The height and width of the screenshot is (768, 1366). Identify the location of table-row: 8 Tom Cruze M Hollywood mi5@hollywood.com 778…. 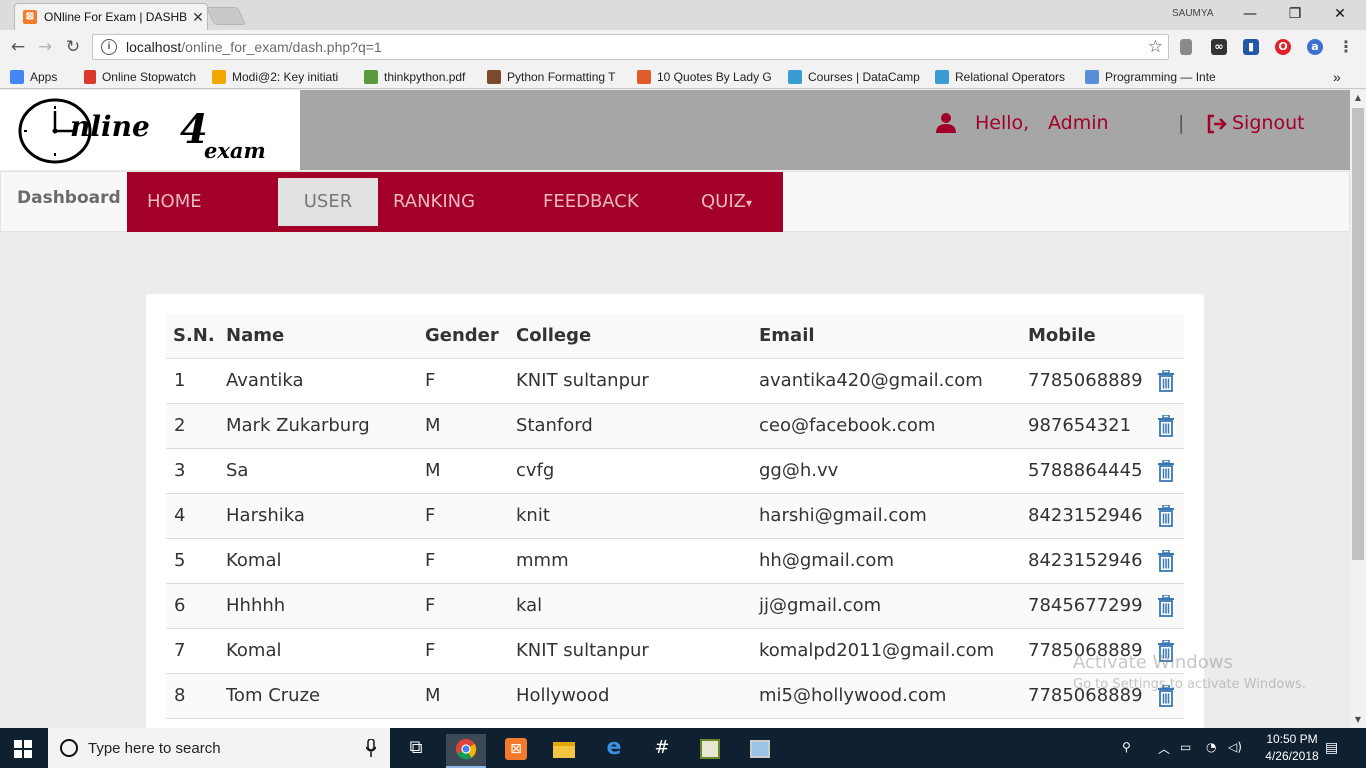
(675, 696).